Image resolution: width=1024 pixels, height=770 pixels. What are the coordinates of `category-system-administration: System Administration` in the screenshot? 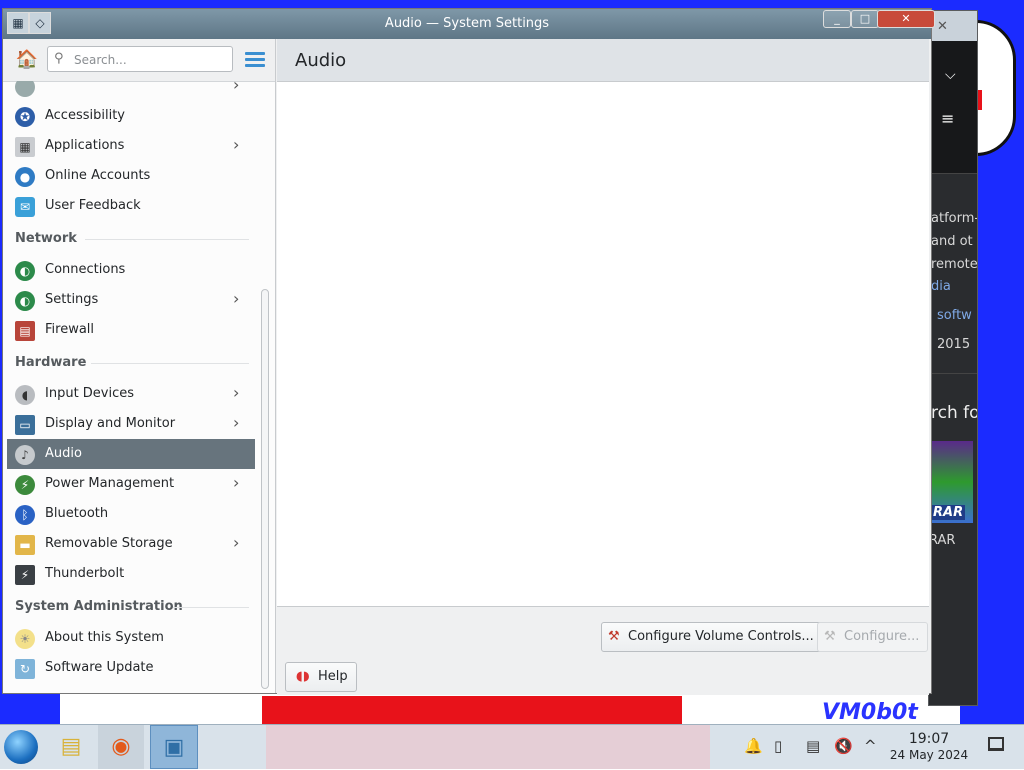 It's located at (99, 606).